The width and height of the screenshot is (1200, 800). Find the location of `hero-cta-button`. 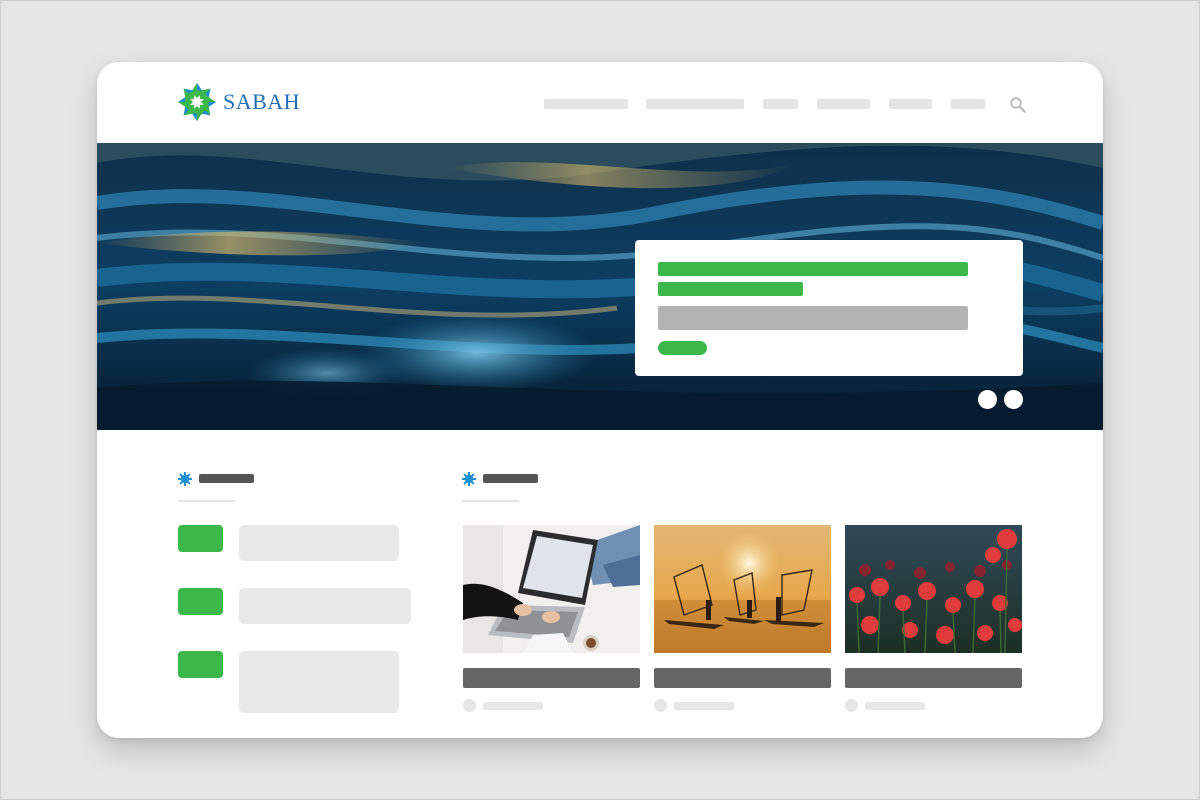

hero-cta-button is located at coordinates (682, 348).